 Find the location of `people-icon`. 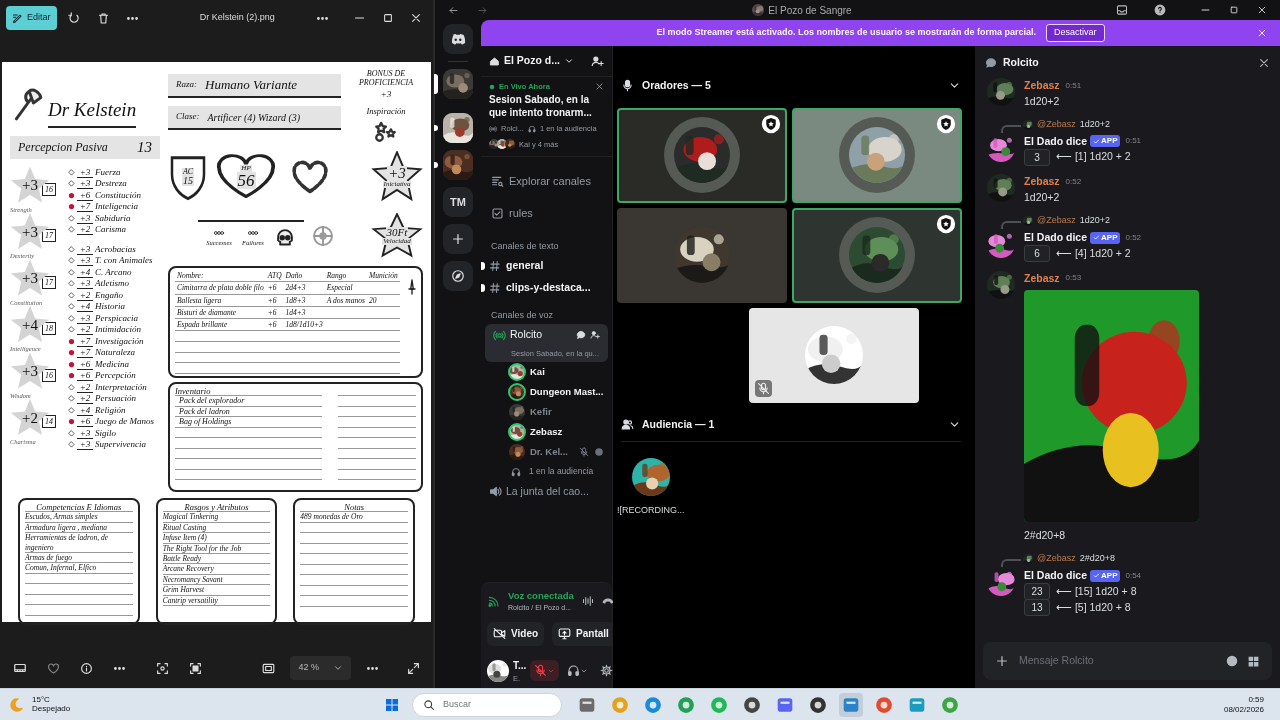

people-icon is located at coordinates (627, 425).